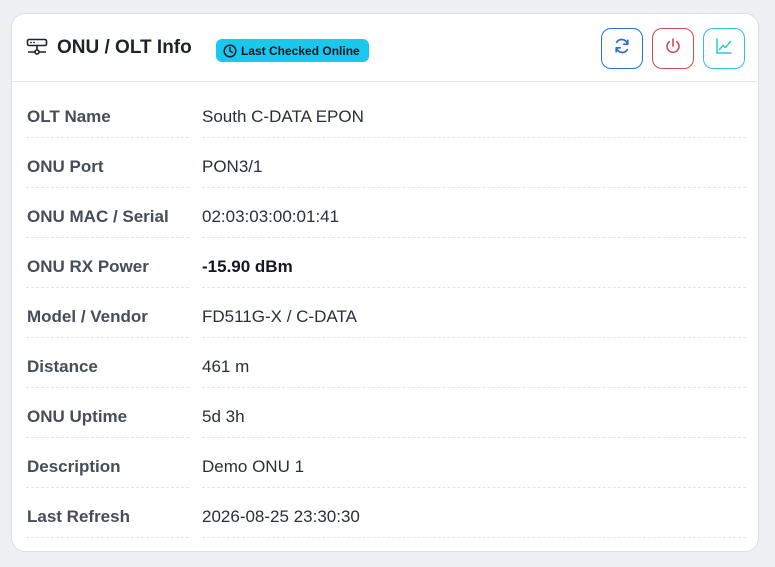  Describe the element at coordinates (107, 365) in the screenshot. I see `row-label: Distance` at that location.